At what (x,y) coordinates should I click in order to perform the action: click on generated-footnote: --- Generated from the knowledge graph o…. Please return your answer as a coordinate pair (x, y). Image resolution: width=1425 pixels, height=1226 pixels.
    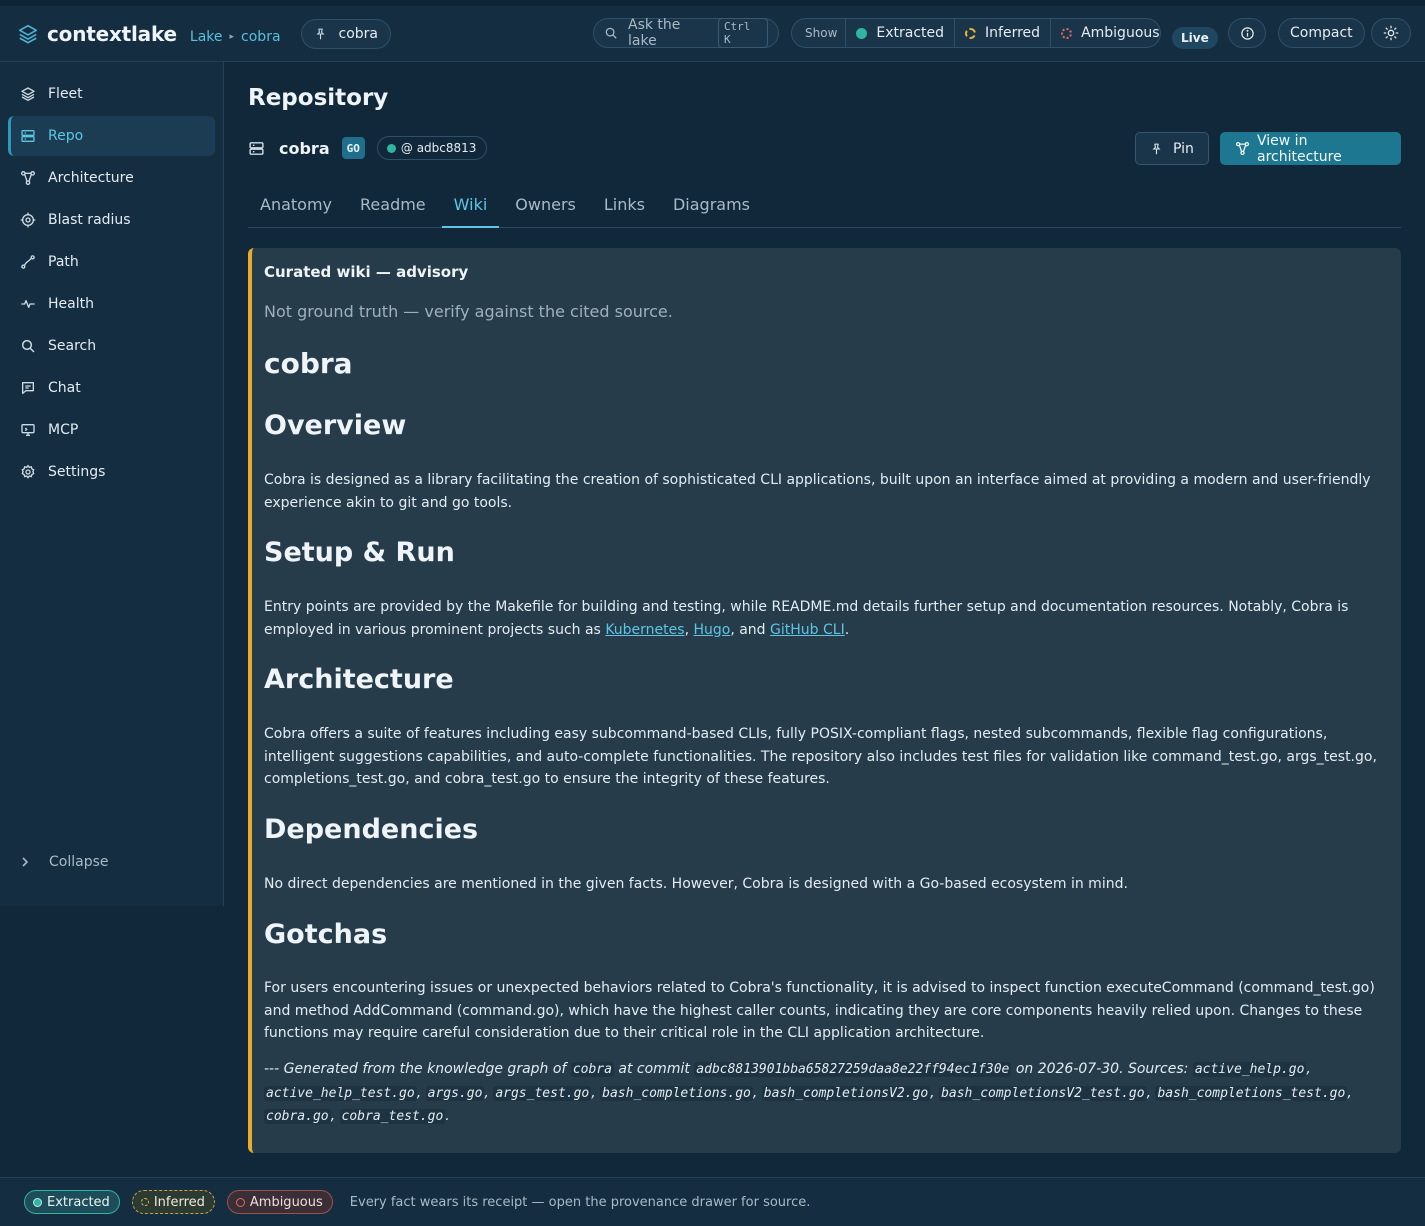
    Looking at the image, I should click on (808, 1092).